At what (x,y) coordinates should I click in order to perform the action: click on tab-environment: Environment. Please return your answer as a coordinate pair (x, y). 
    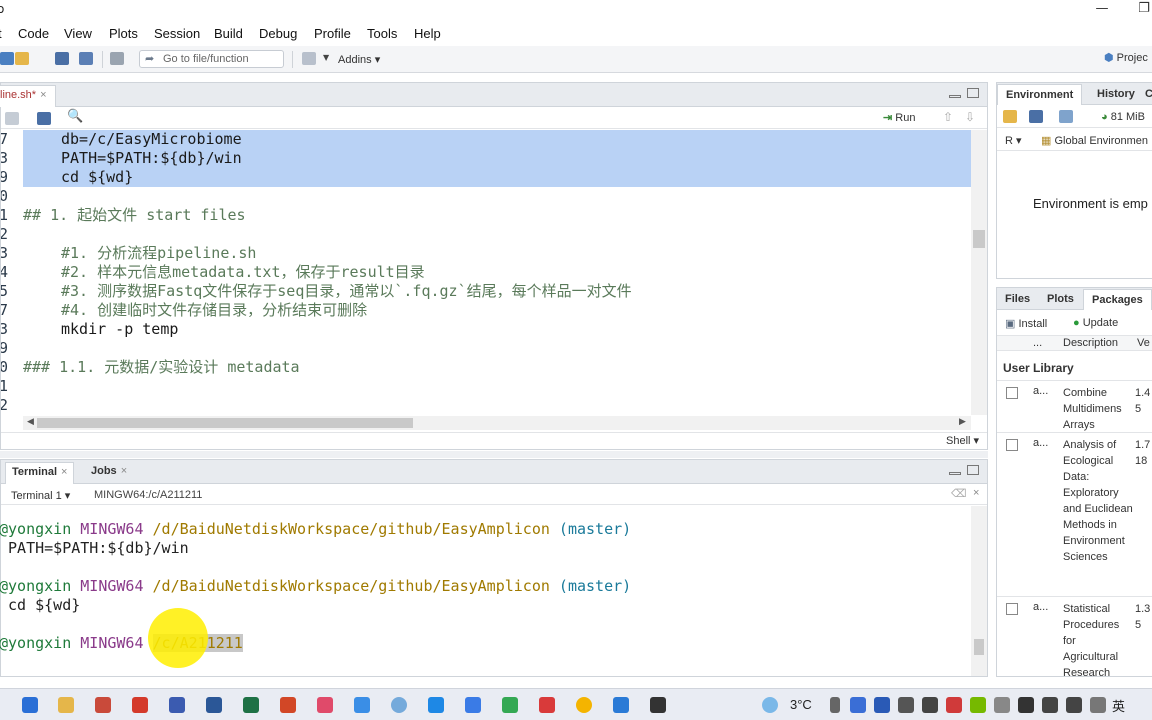
    Looking at the image, I should click on (1040, 94).